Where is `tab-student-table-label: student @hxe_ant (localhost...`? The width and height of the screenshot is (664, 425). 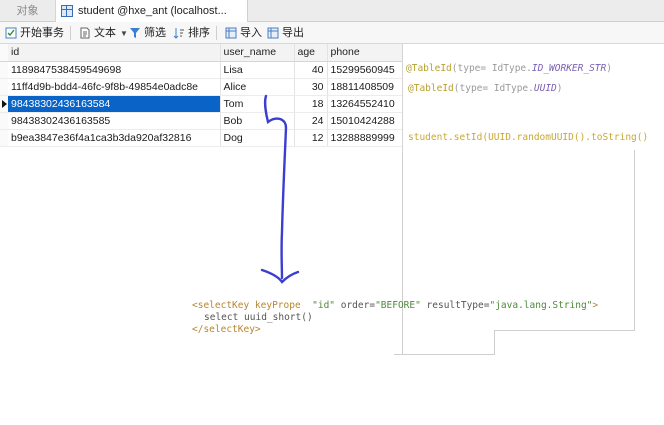 tab-student-table-label: student @hxe_ant (localhost... is located at coordinates (152, 11).